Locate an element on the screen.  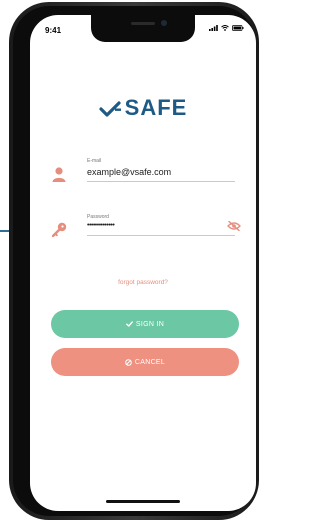
status-icons is located at coordinates (226, 28).